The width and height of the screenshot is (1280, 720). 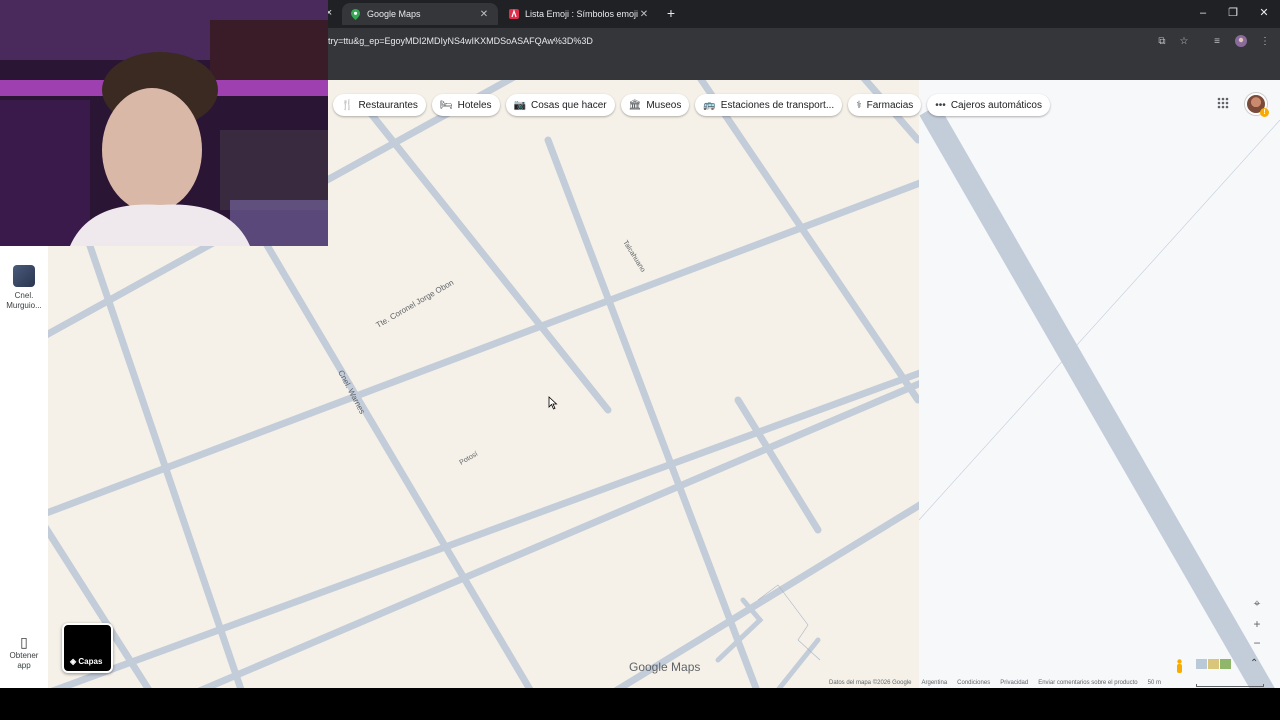 What do you see at coordinates (709, 105) in the screenshot?
I see `bus-icon: 🚌` at bounding box center [709, 105].